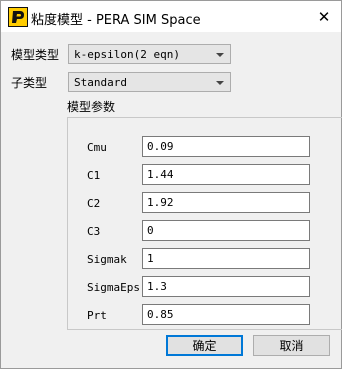  I want to click on title-bar: 粘度模型 - PERA SIM Space ✕, so click(171, 16).